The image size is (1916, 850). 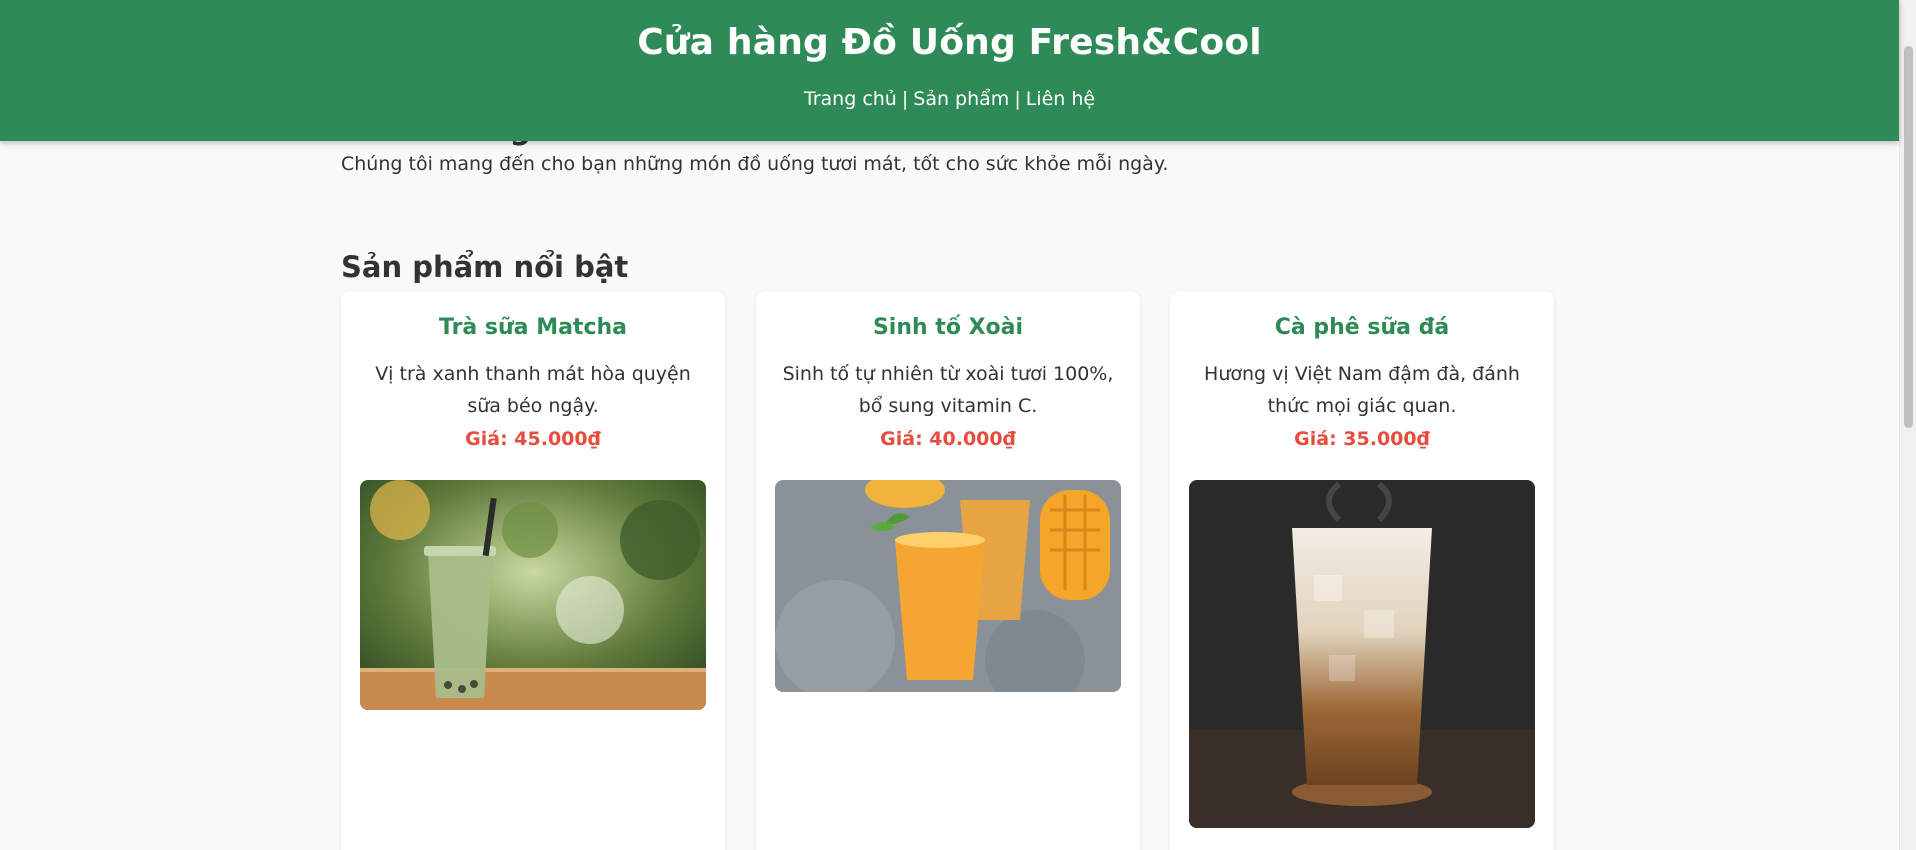 I want to click on product-name: Trà sữa Matcha, so click(x=532, y=327).